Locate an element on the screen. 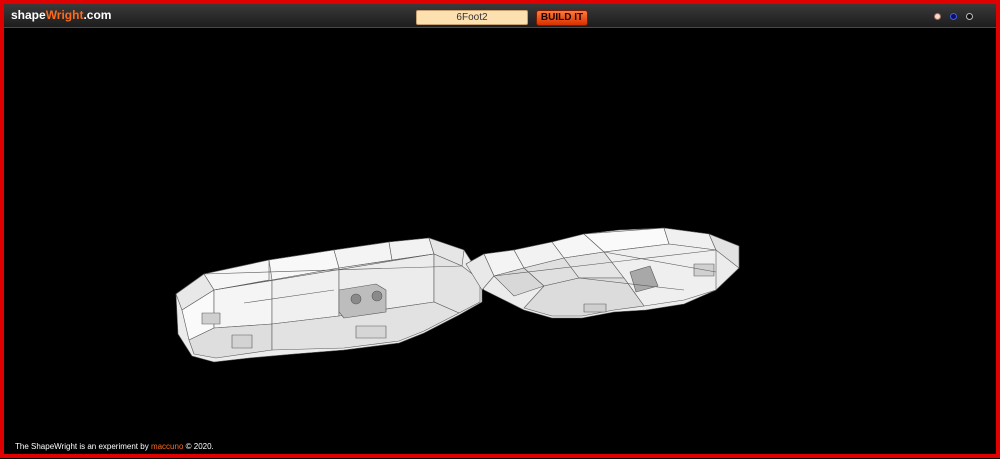 The width and height of the screenshot is (1000, 459). footer-copyright: © 2020. is located at coordinates (199, 446).